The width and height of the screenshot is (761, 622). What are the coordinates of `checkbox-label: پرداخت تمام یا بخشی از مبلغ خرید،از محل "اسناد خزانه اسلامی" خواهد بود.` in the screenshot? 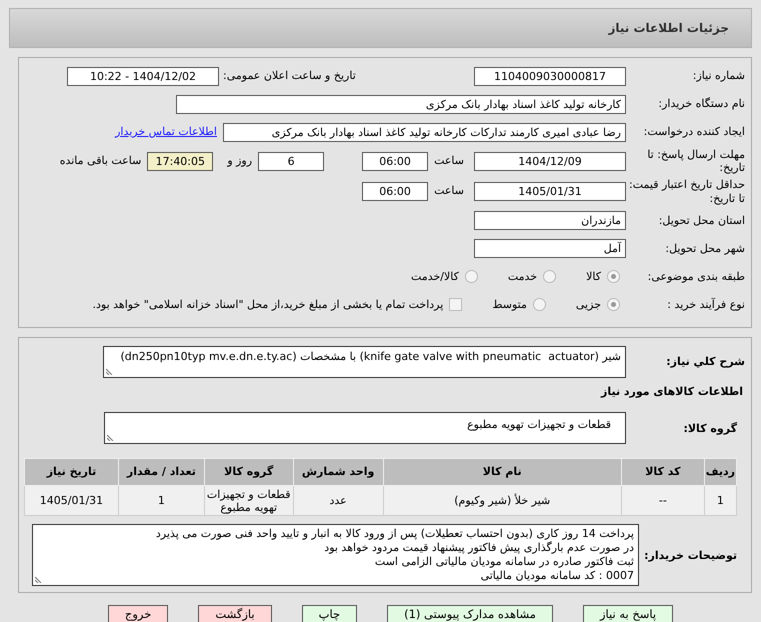 It's located at (268, 304).